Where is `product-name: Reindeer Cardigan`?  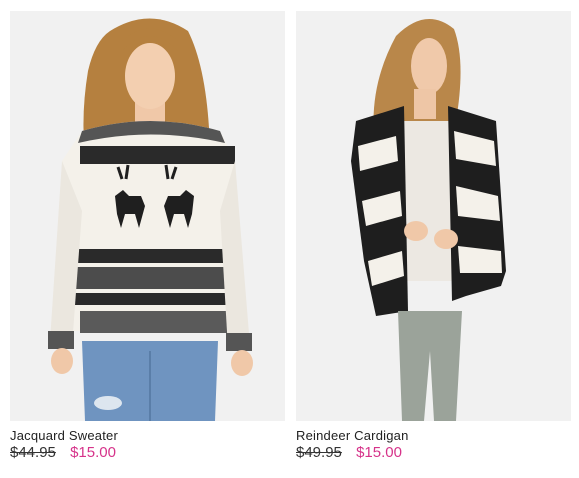
product-name: Reindeer Cardigan is located at coordinates (433, 435).